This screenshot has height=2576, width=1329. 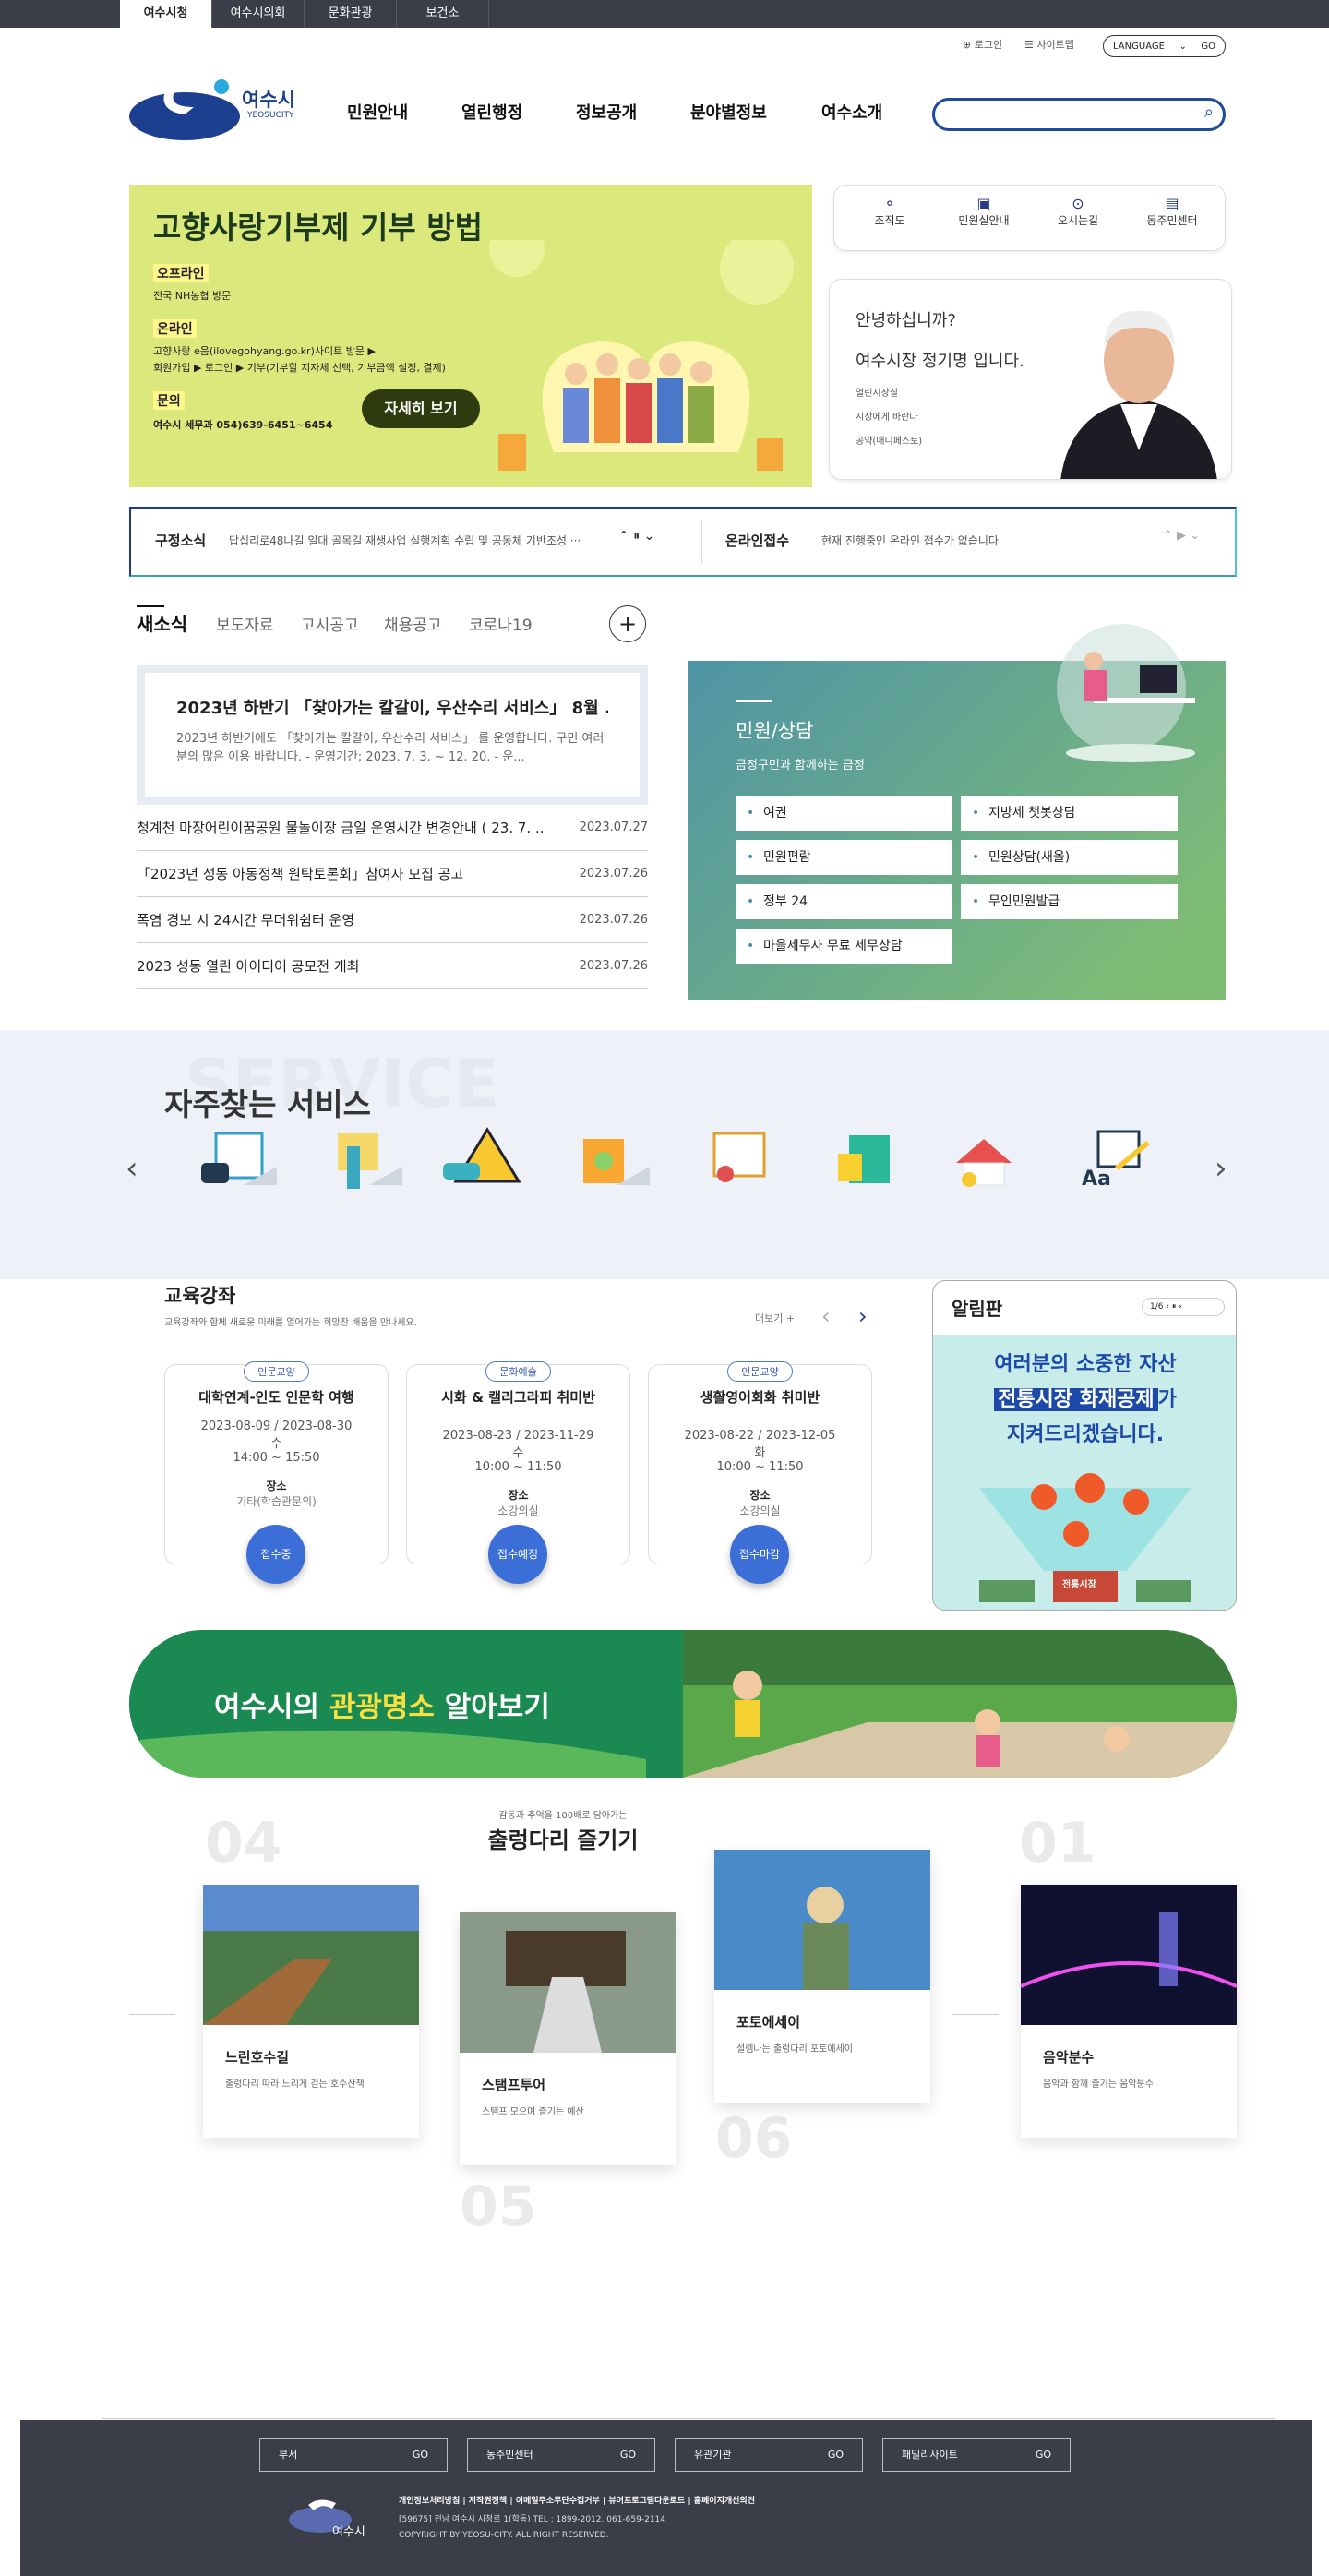 I want to click on quick-directions: ⊙ 오시는길, so click(x=1078, y=212).